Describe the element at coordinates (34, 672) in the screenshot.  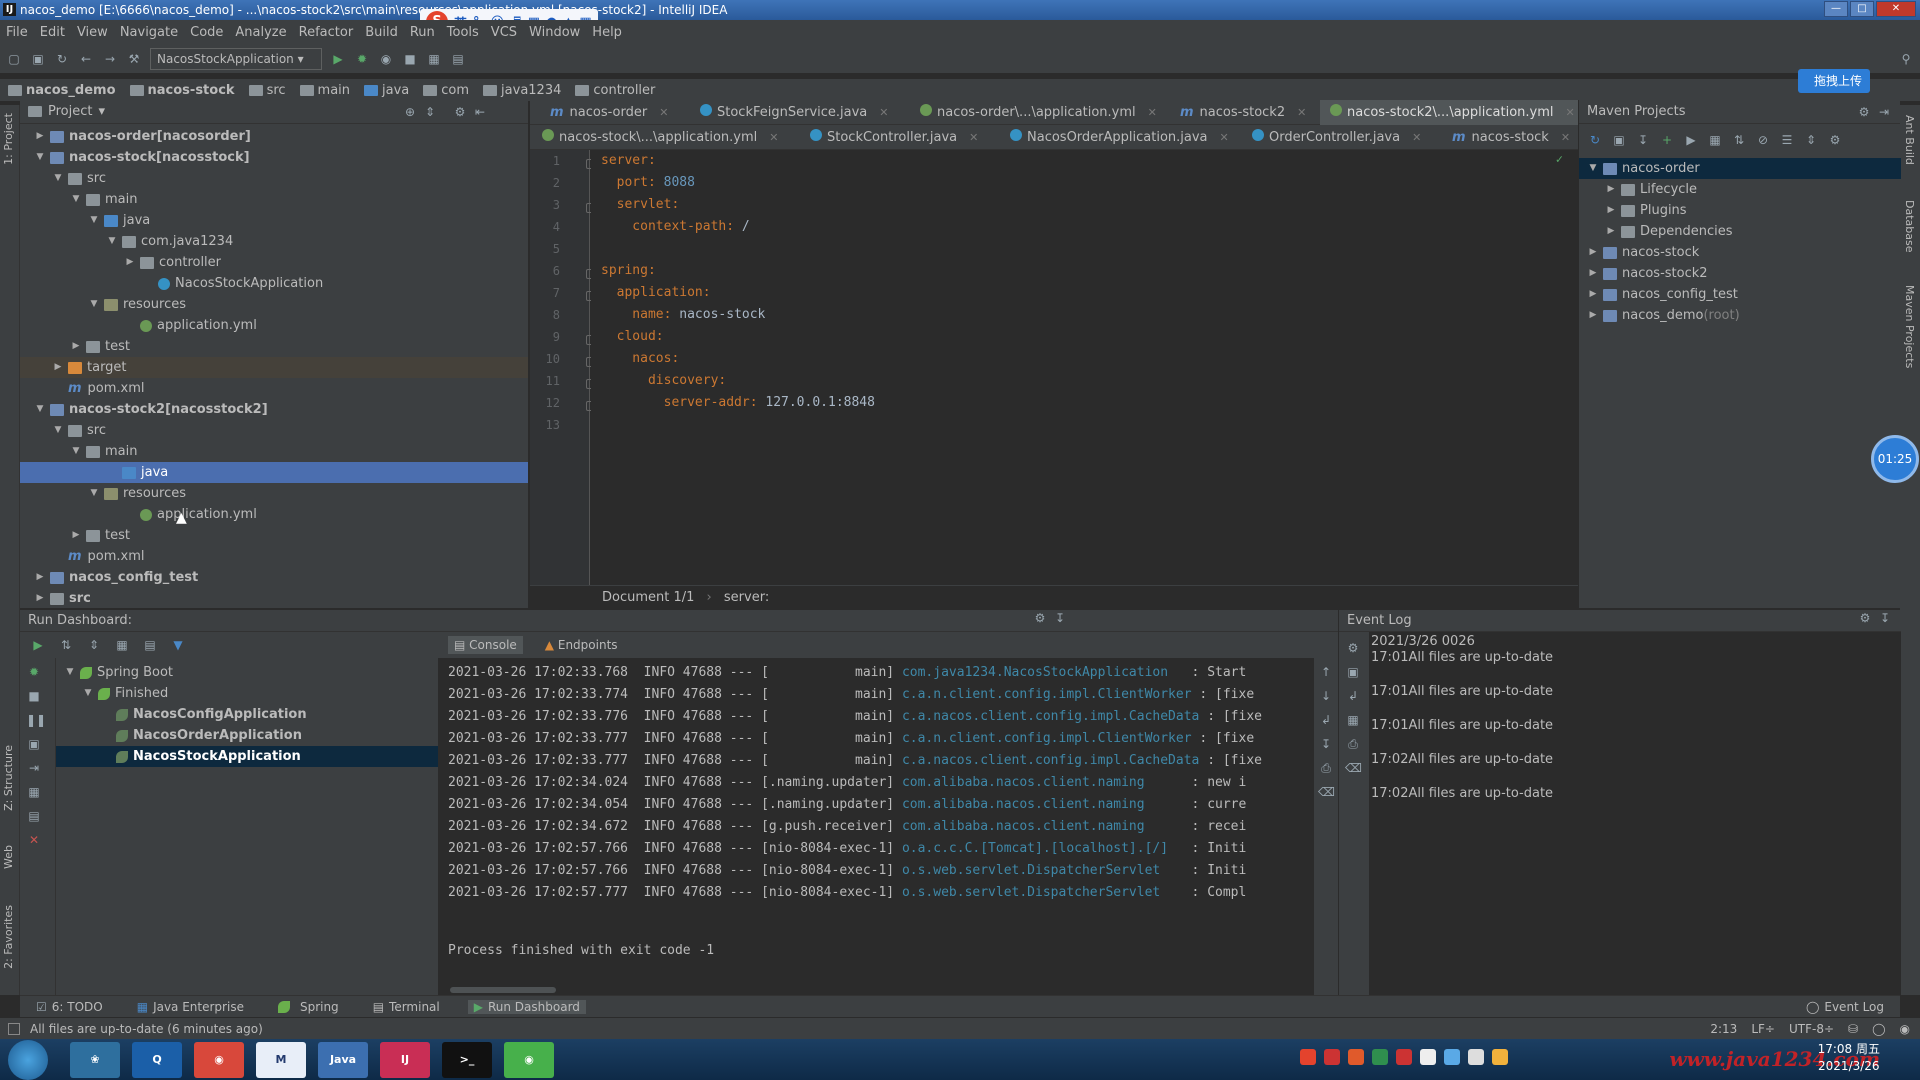
I see `debug-icon: ✹` at that location.